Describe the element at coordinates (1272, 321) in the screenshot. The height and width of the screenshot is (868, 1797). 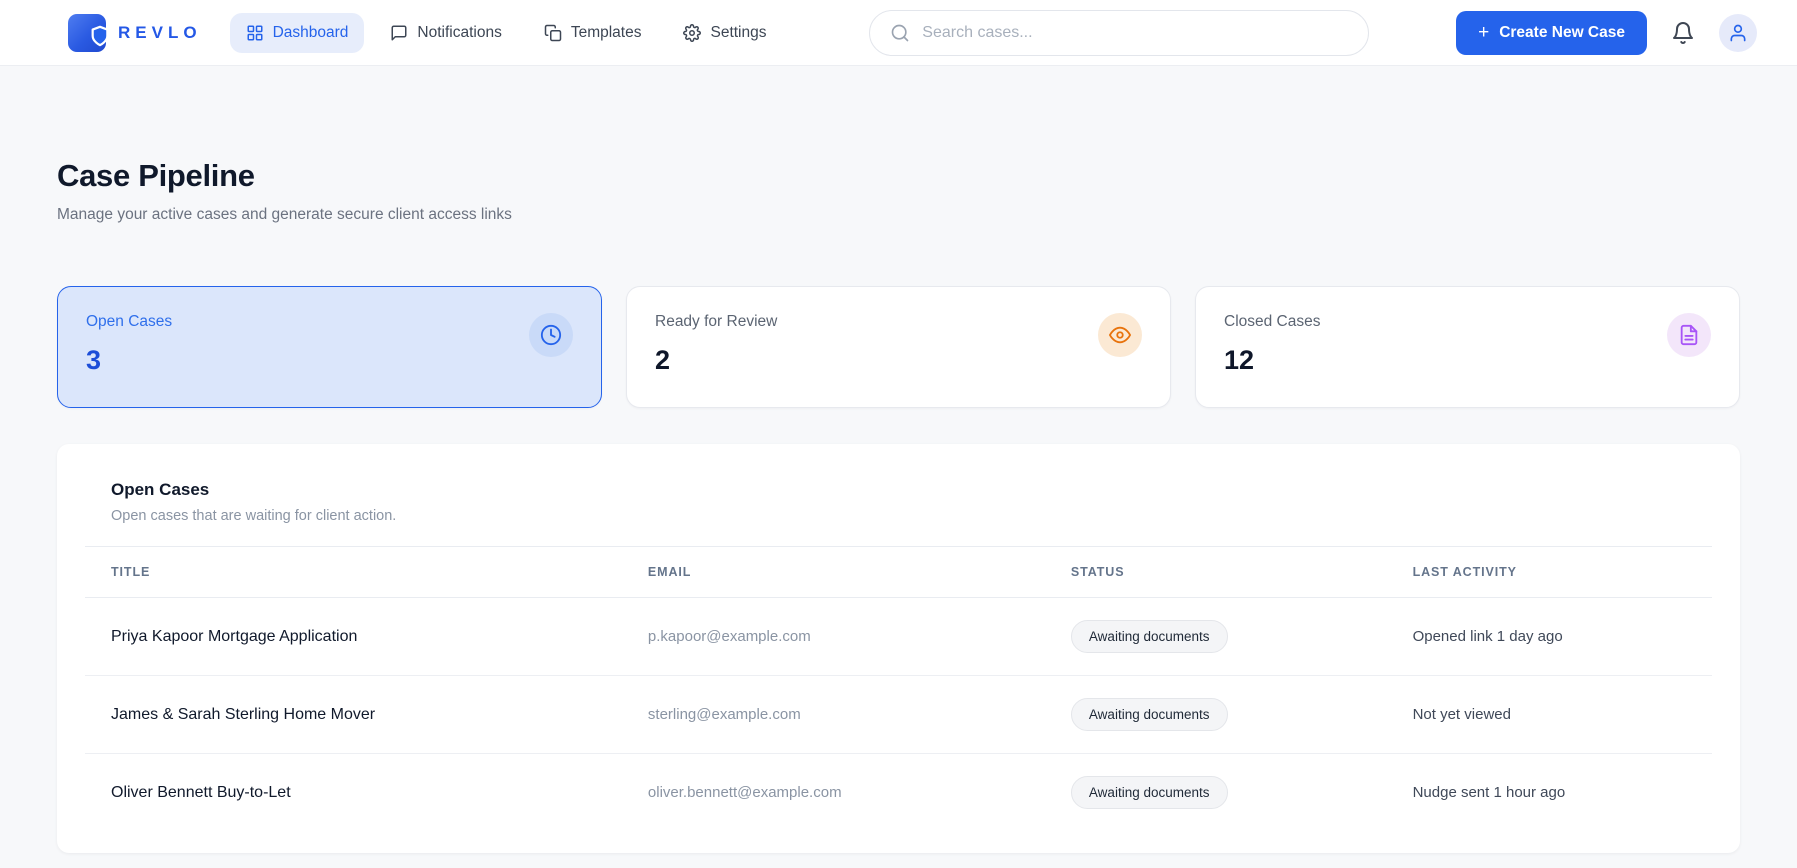
I see `stat-label: Closed Cases` at that location.